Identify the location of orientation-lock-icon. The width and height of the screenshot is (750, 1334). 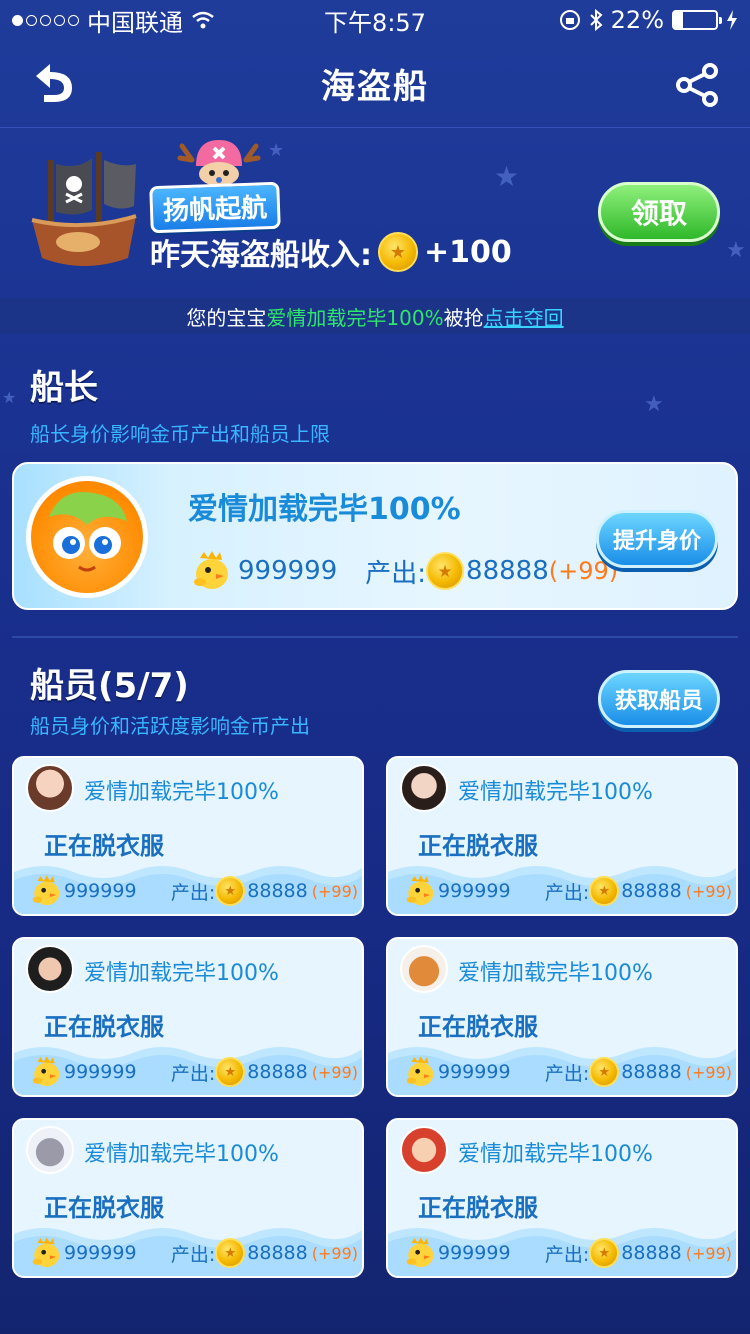
(569, 20).